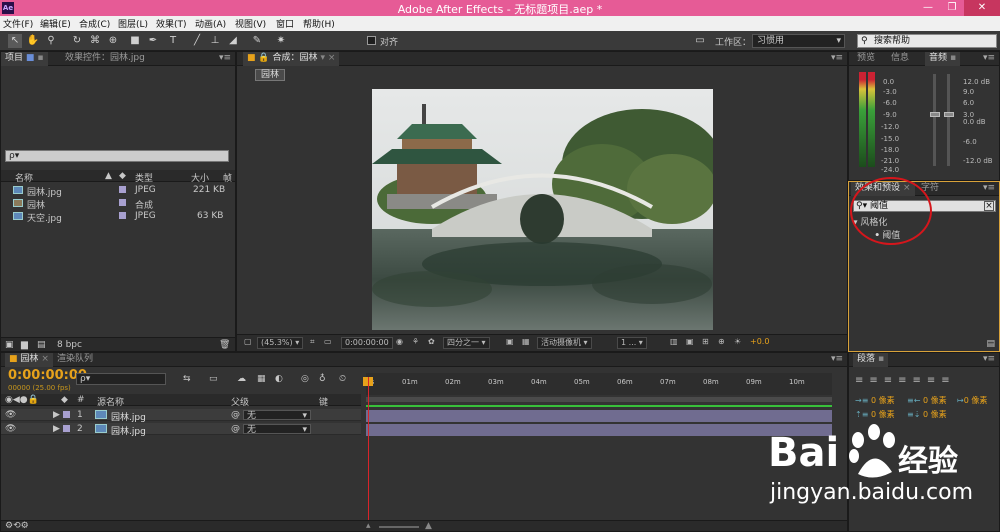  I want to click on rectangle-tool-icon: ■, so click(135, 41).